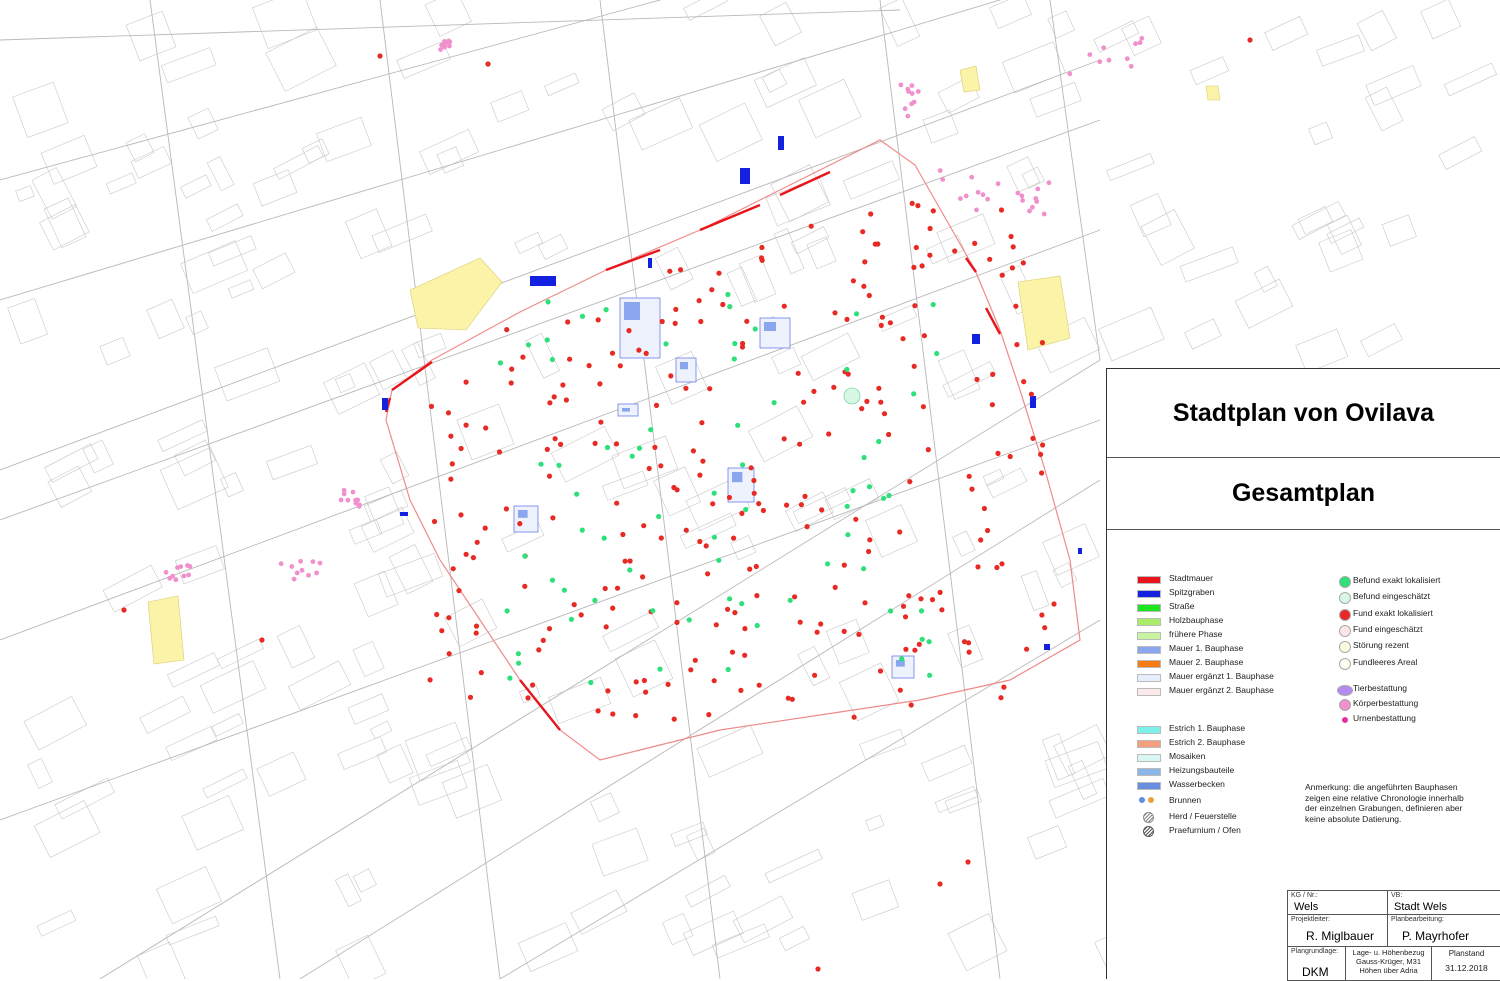  What do you see at coordinates (1417, 919) in the screenshot?
I see `tb-planbearbeitung-label: Planbearbeitung:` at bounding box center [1417, 919].